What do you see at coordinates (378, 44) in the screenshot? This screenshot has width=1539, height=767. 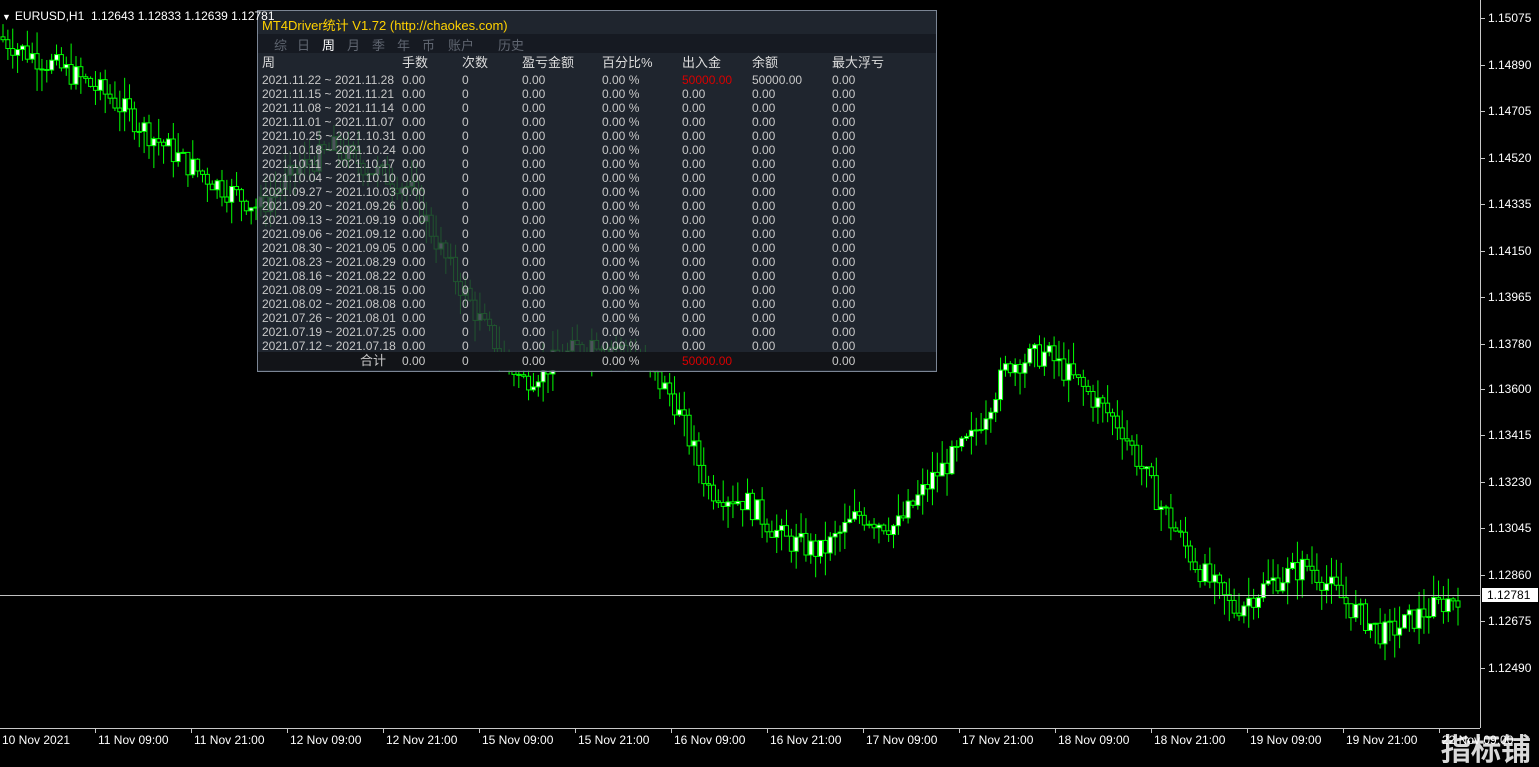 I see `tab-4: 季` at bounding box center [378, 44].